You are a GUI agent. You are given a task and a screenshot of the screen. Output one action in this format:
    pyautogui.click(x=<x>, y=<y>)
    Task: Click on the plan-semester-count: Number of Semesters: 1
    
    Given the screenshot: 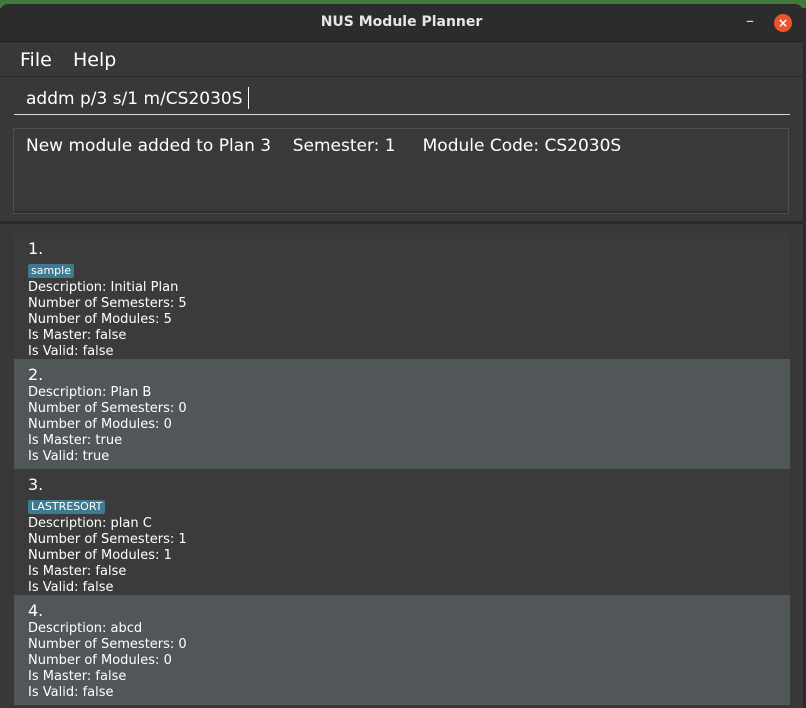 What is the action you would take?
    pyautogui.click(x=107, y=539)
    